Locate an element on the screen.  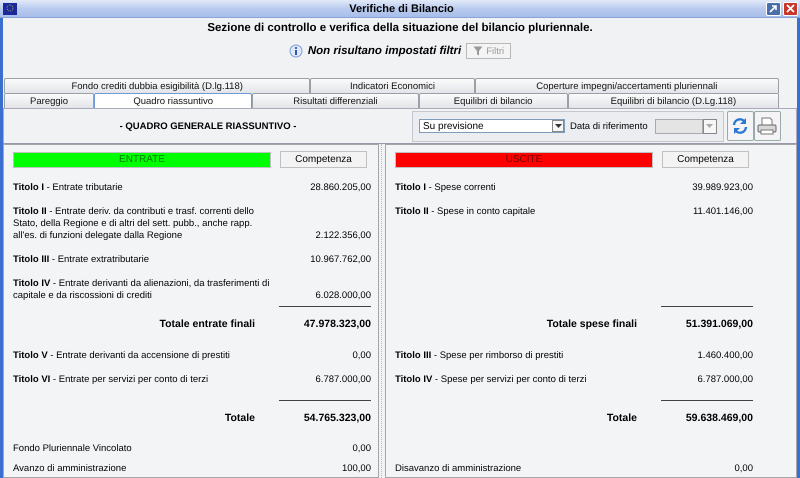
section-heading: Sezione di controllo e verifica della situazione del bilancio pluriennale. is located at coordinates (400, 29).